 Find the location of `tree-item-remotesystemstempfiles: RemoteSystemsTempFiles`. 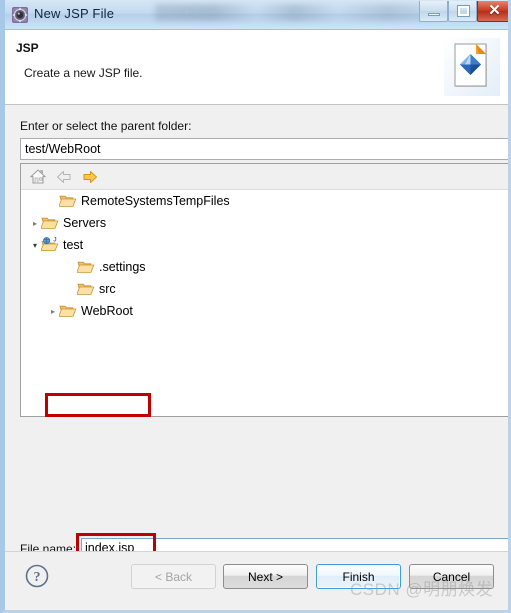

tree-item-remotesystemstempfiles: RemoteSystemsTempFiles is located at coordinates (125, 201).